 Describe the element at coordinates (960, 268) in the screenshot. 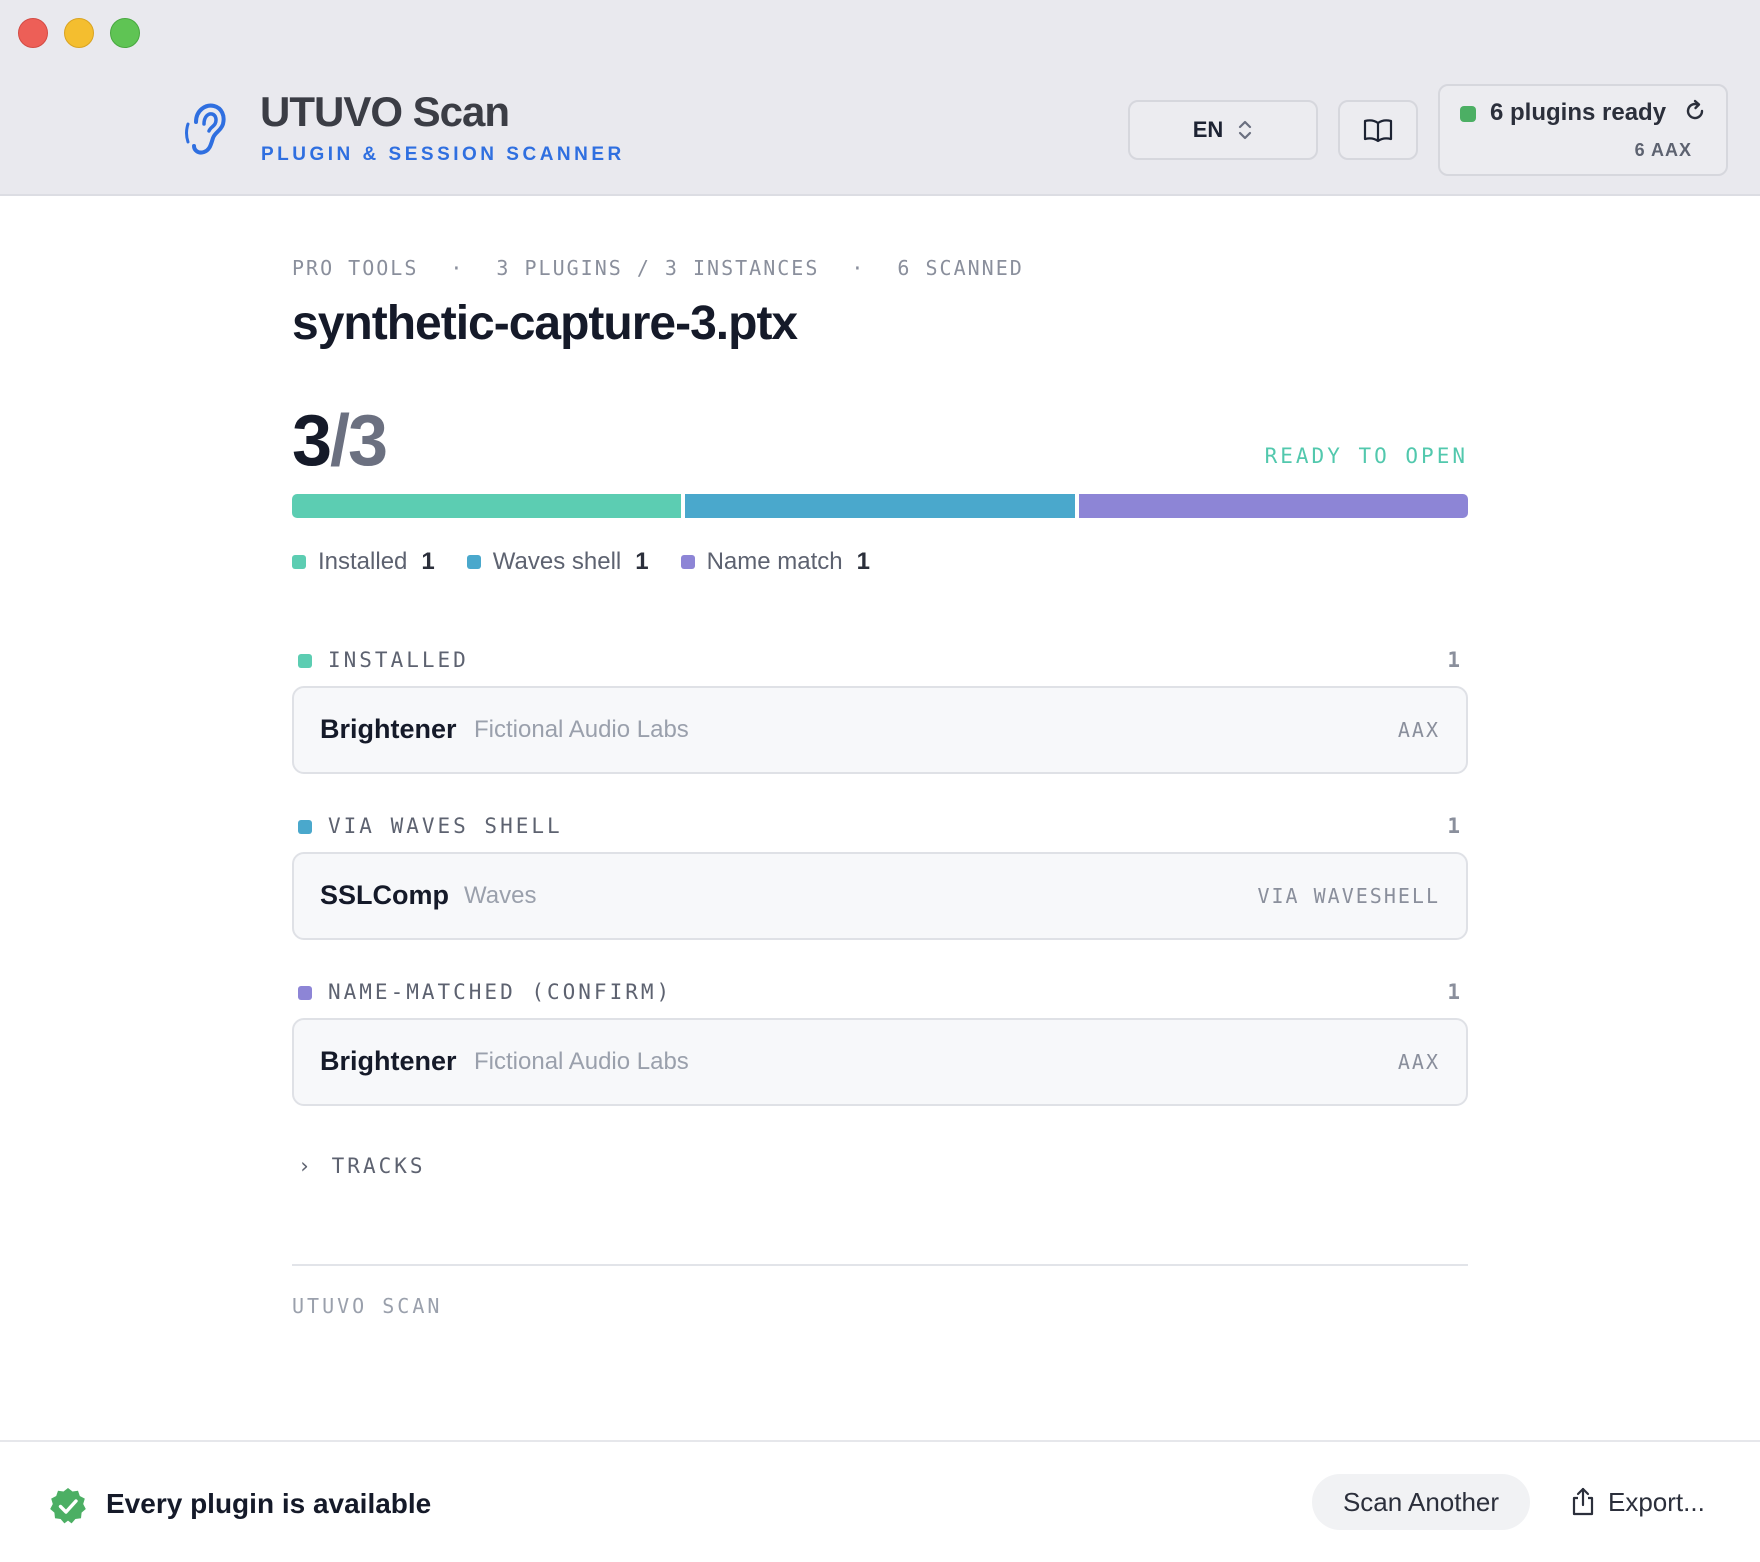

I see `meta-scanned: 6 SCANNED` at that location.